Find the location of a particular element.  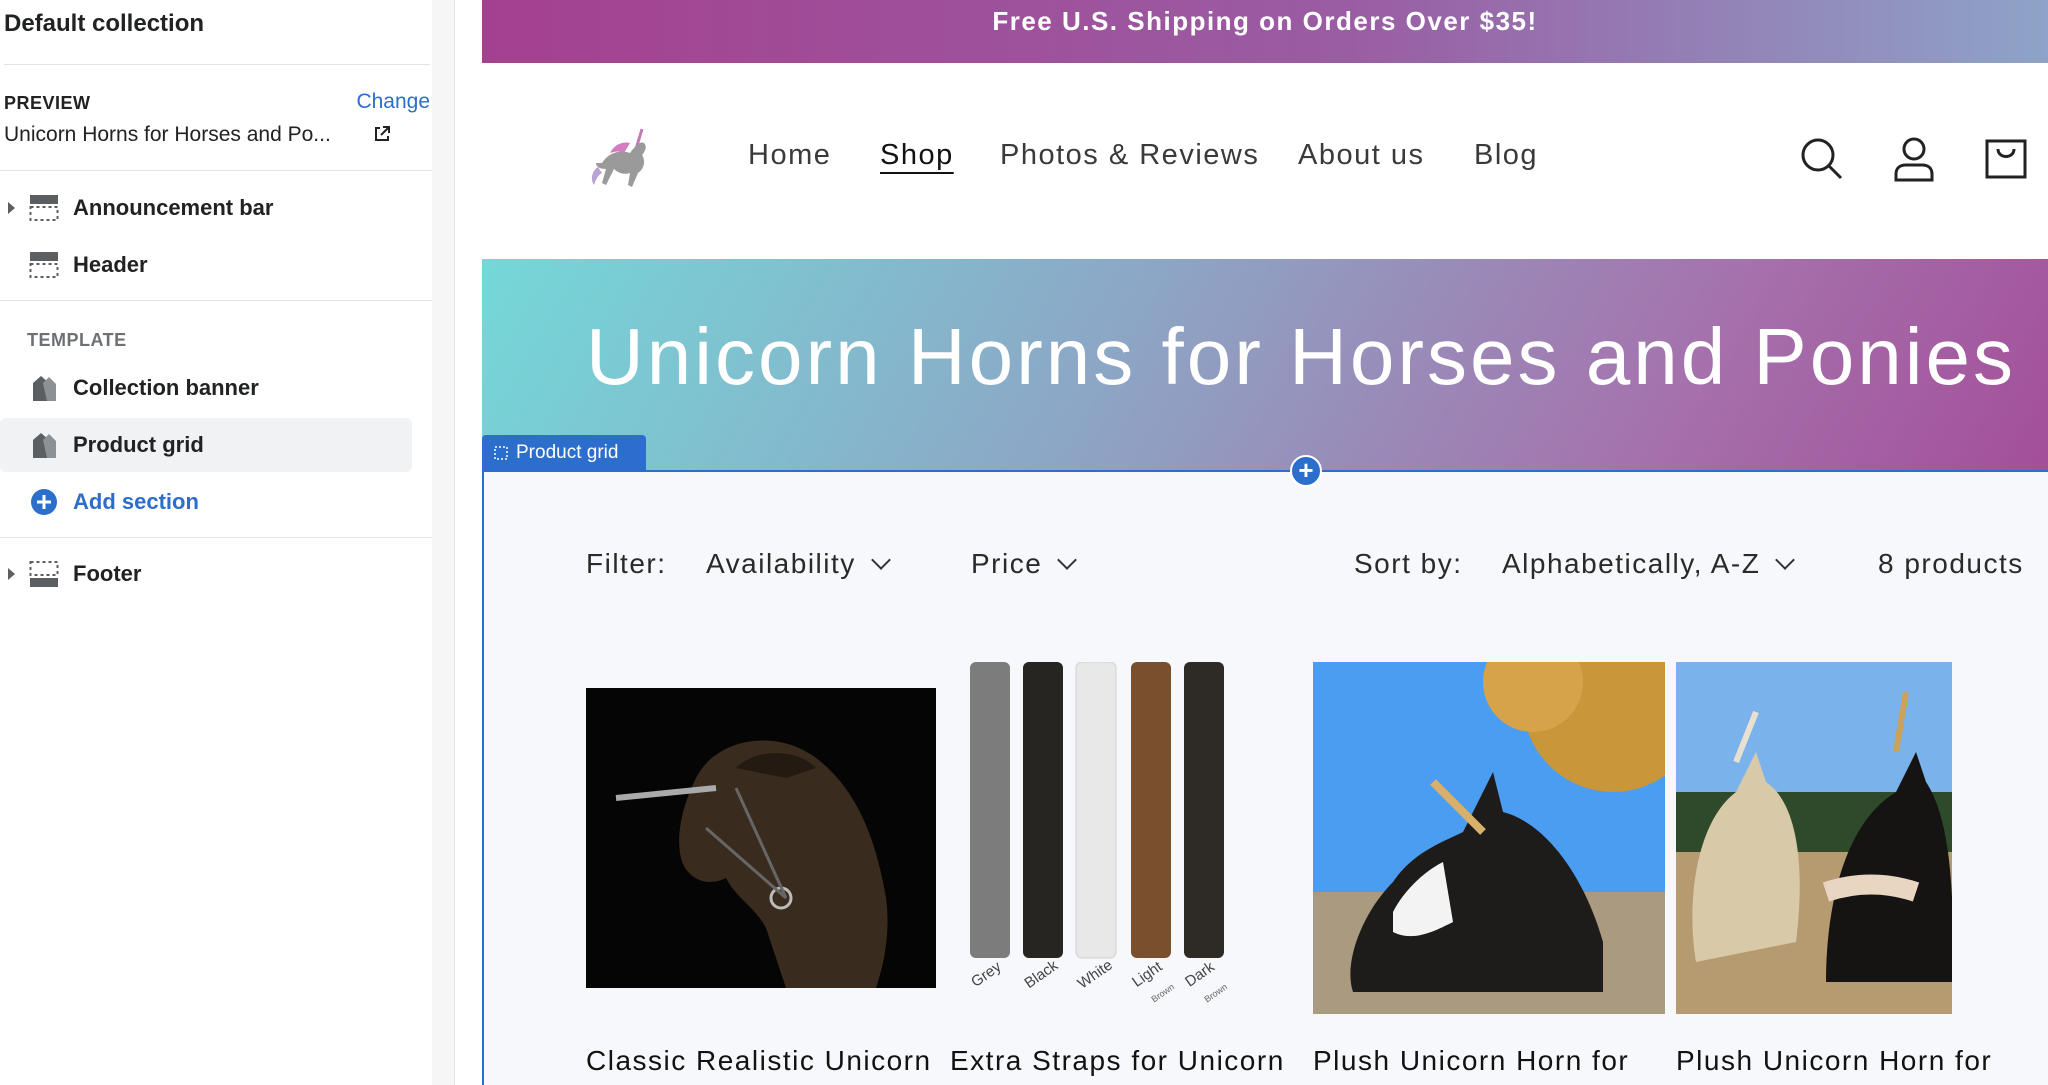

nav-blog: Blog is located at coordinates (1506, 155).